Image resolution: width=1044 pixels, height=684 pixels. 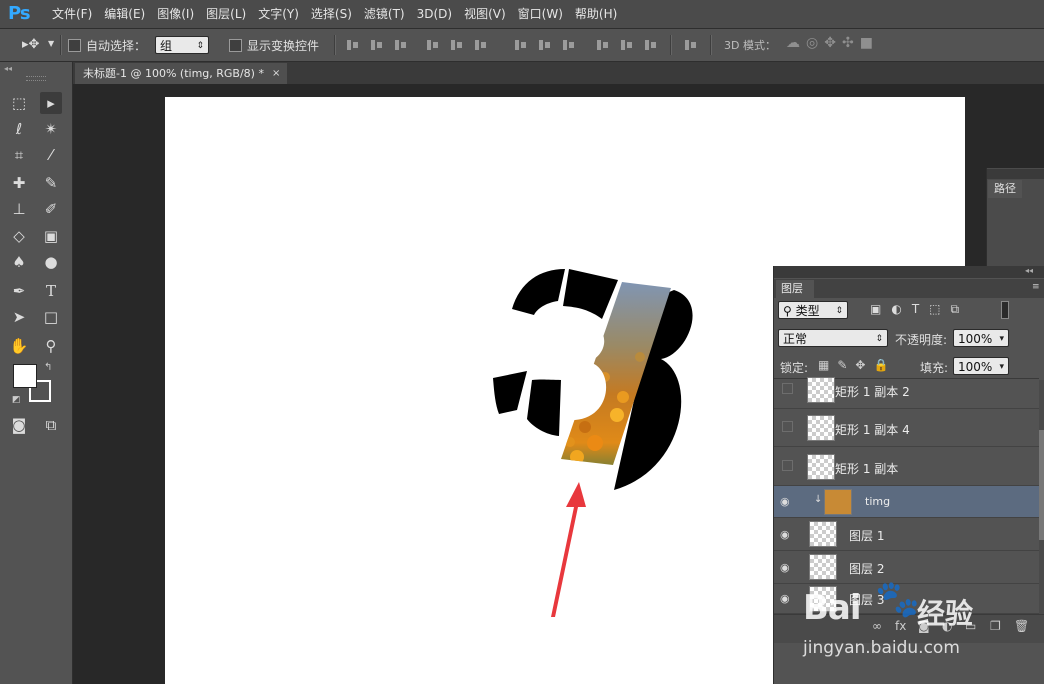 I want to click on filter-type-icon: T, so click(x=920, y=309).